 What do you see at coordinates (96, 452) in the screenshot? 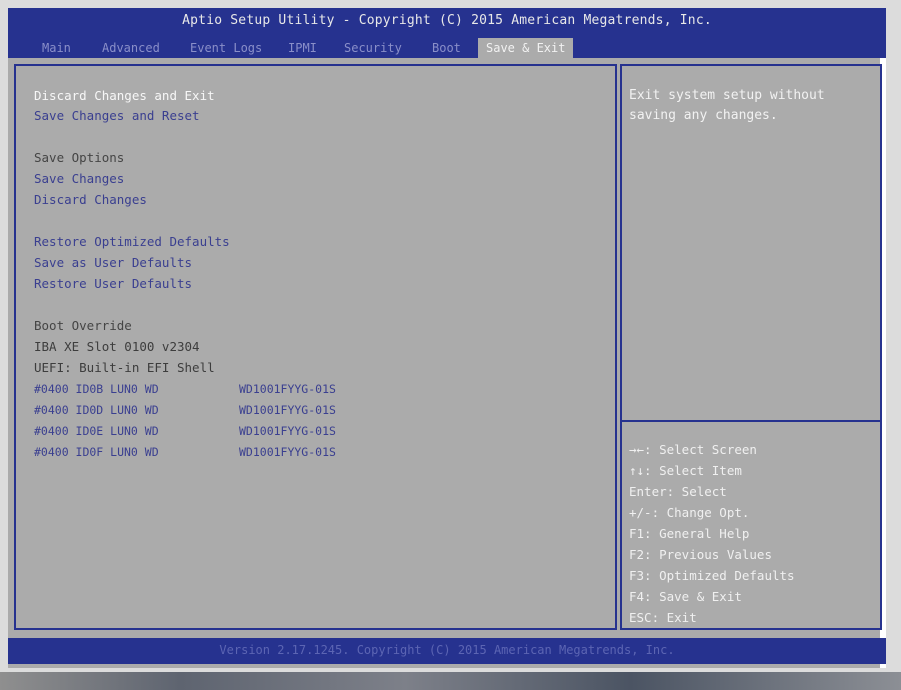
I see `boot-option-id0f: #0400 ID0F LUN0 WD` at bounding box center [96, 452].